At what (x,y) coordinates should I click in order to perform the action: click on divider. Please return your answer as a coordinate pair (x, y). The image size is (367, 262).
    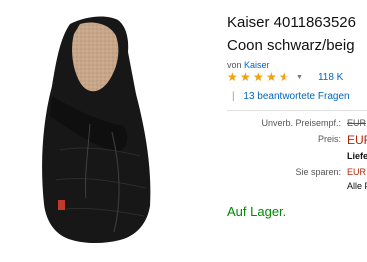
    Looking at the image, I should click on (297, 110).